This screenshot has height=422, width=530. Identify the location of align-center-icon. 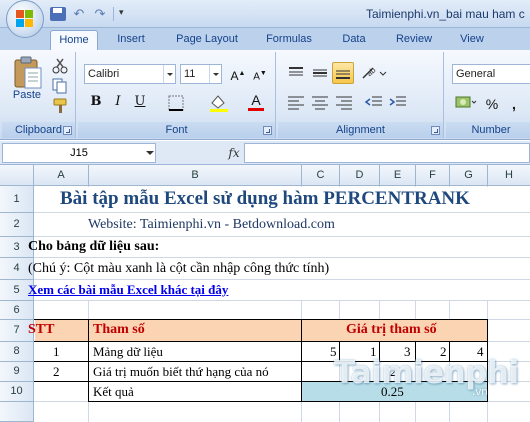
(320, 103).